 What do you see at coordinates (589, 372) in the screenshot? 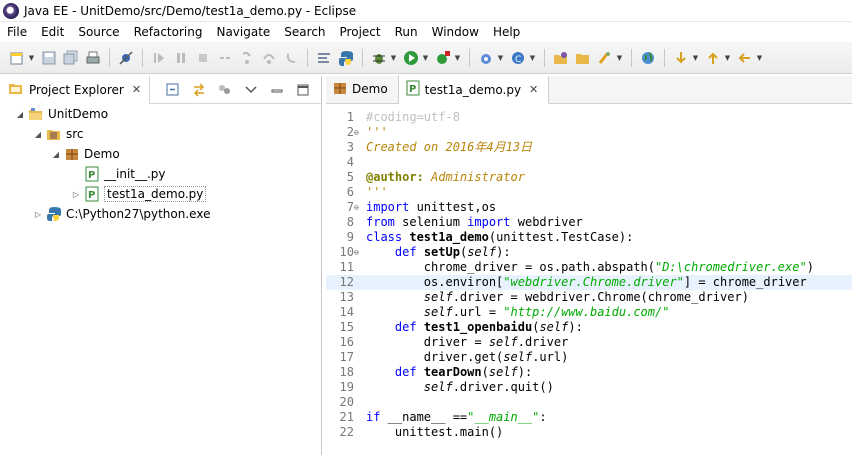
I see `code-line: 18 def tearDown(self):` at bounding box center [589, 372].